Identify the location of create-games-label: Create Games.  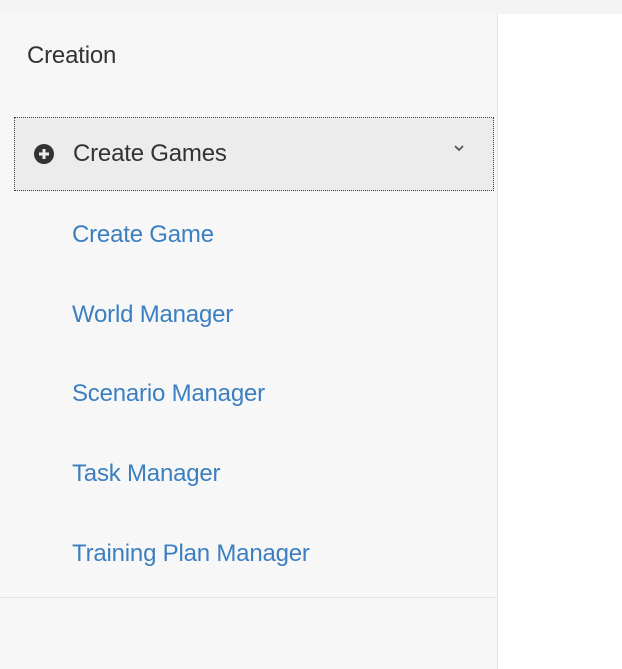
(150, 153).